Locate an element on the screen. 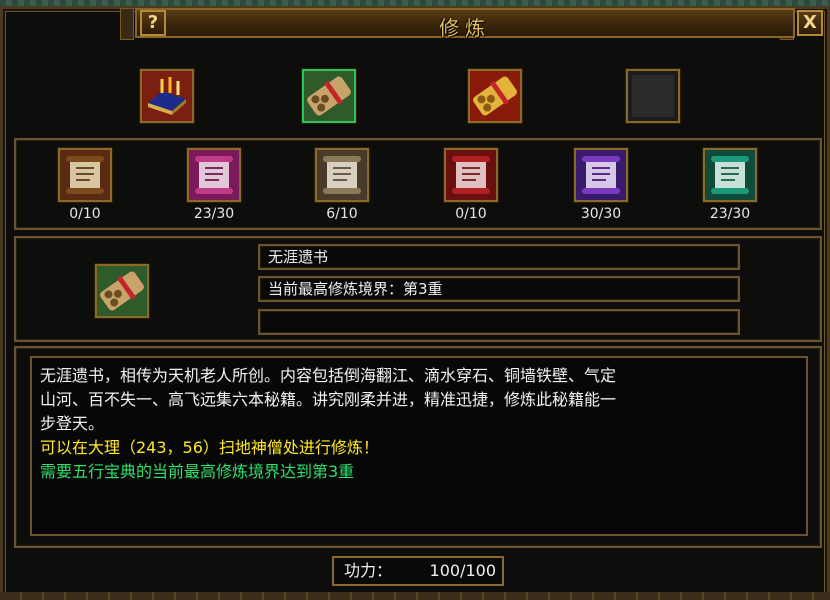  red-scroll-icon is located at coordinates (471, 175).